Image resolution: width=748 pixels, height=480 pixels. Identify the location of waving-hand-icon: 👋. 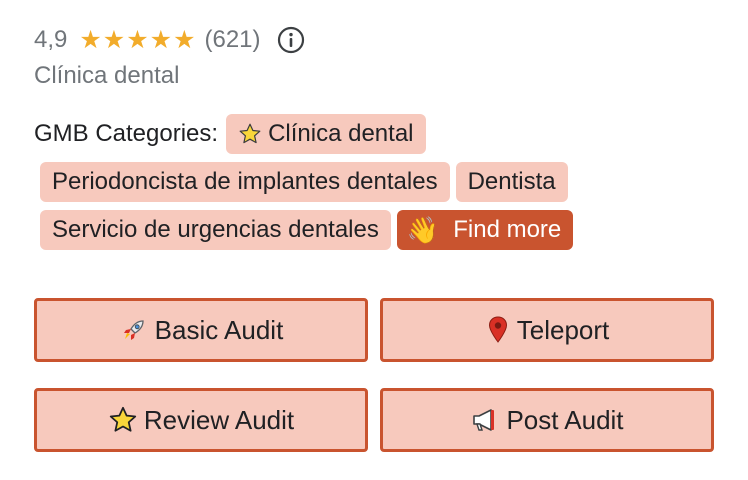
(423, 229).